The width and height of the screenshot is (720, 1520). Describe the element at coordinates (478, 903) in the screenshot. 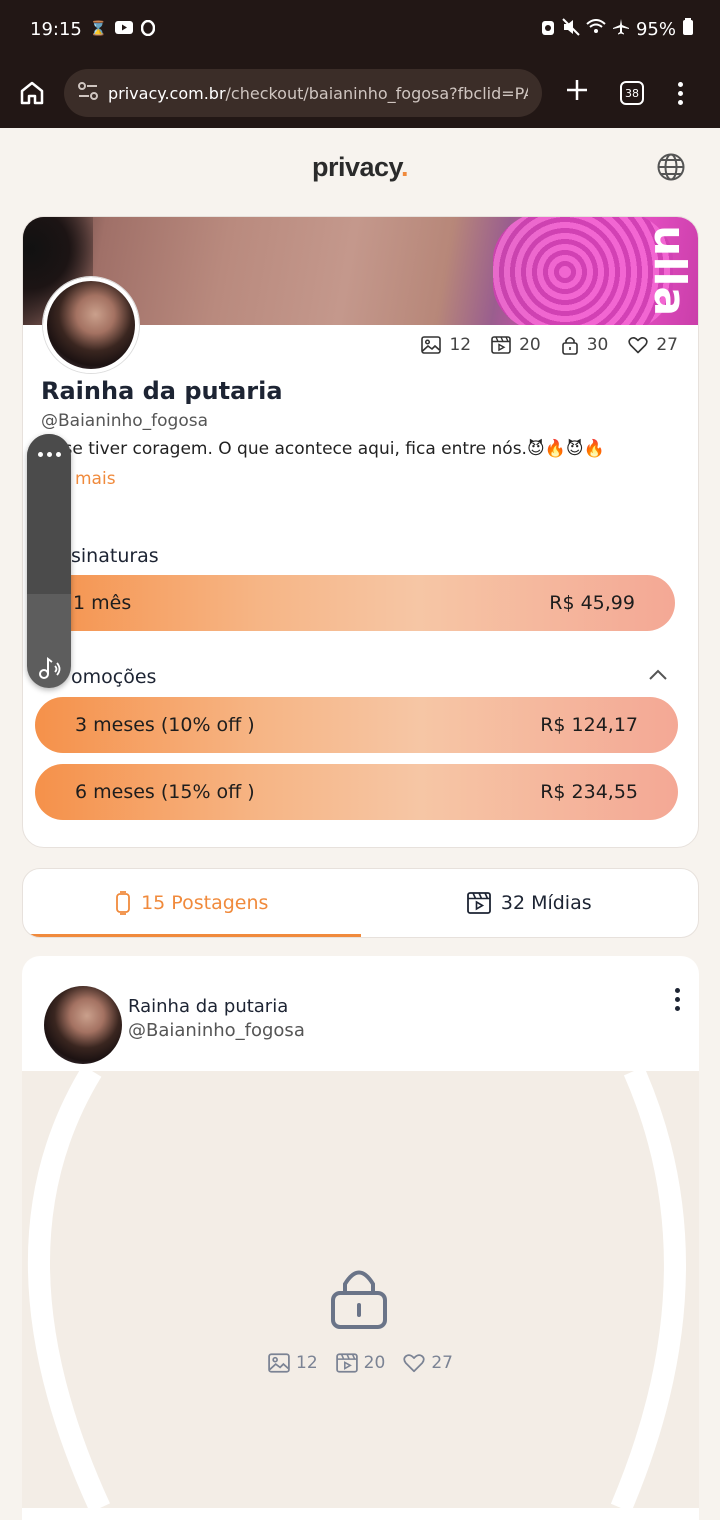

I see `media-icon` at that location.